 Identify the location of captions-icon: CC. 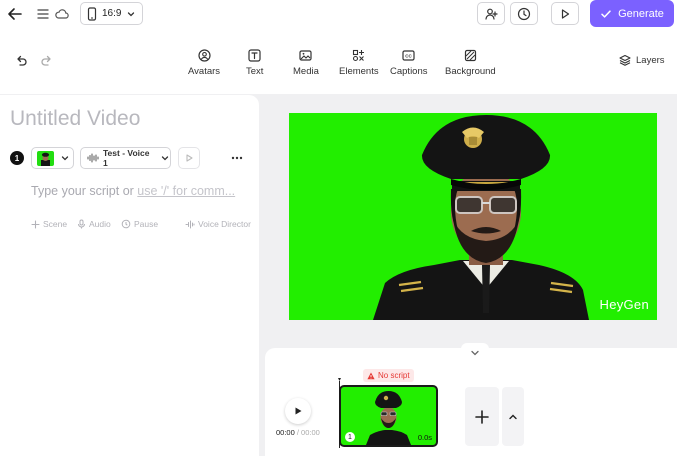
(408, 55).